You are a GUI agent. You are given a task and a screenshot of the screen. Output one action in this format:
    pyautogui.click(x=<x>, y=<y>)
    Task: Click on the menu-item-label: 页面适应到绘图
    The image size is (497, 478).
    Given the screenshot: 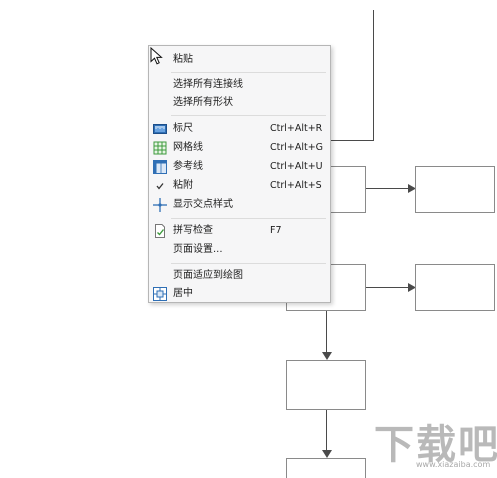 What is the action you would take?
    pyautogui.click(x=208, y=275)
    